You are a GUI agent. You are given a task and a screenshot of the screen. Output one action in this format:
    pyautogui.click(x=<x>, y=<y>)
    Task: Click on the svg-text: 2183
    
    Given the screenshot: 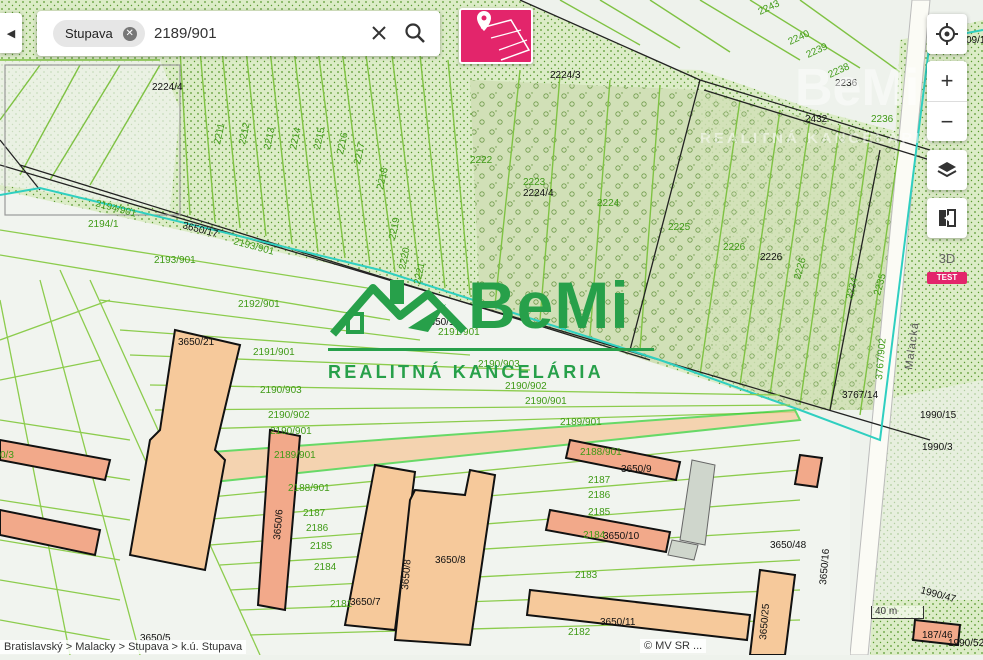 What is the action you would take?
    pyautogui.click(x=586, y=575)
    